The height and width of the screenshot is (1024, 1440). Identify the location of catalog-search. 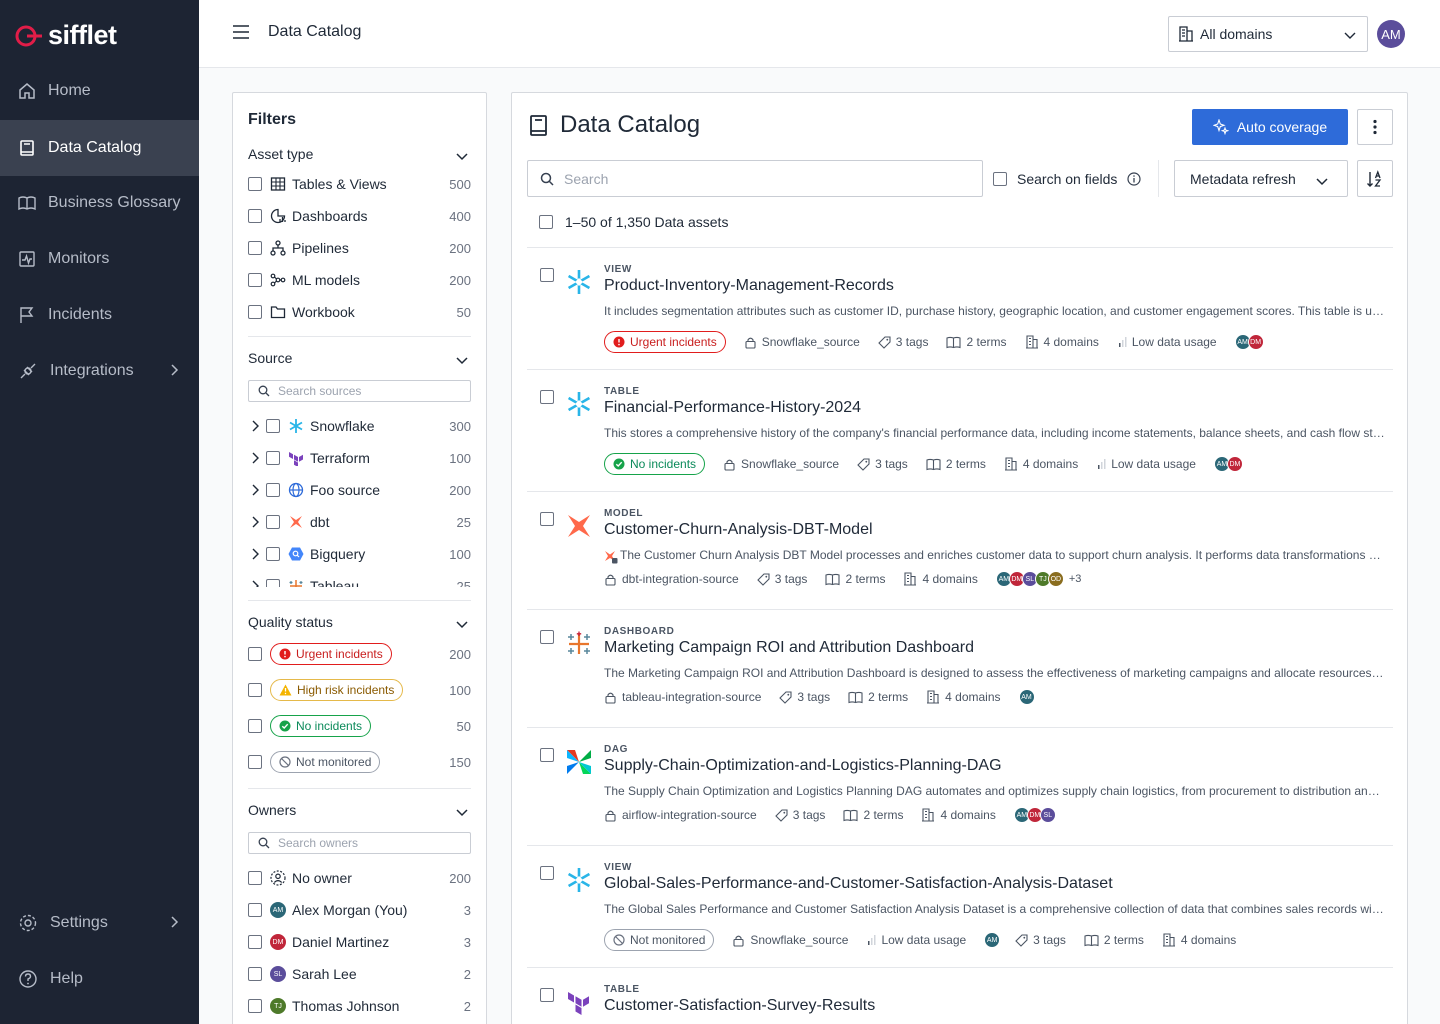
(755, 178).